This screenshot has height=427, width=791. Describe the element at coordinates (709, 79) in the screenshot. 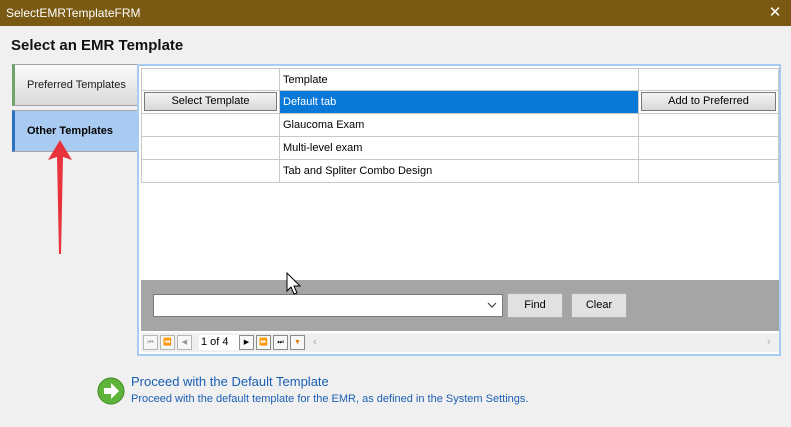

I see `header-cell-preferred` at that location.